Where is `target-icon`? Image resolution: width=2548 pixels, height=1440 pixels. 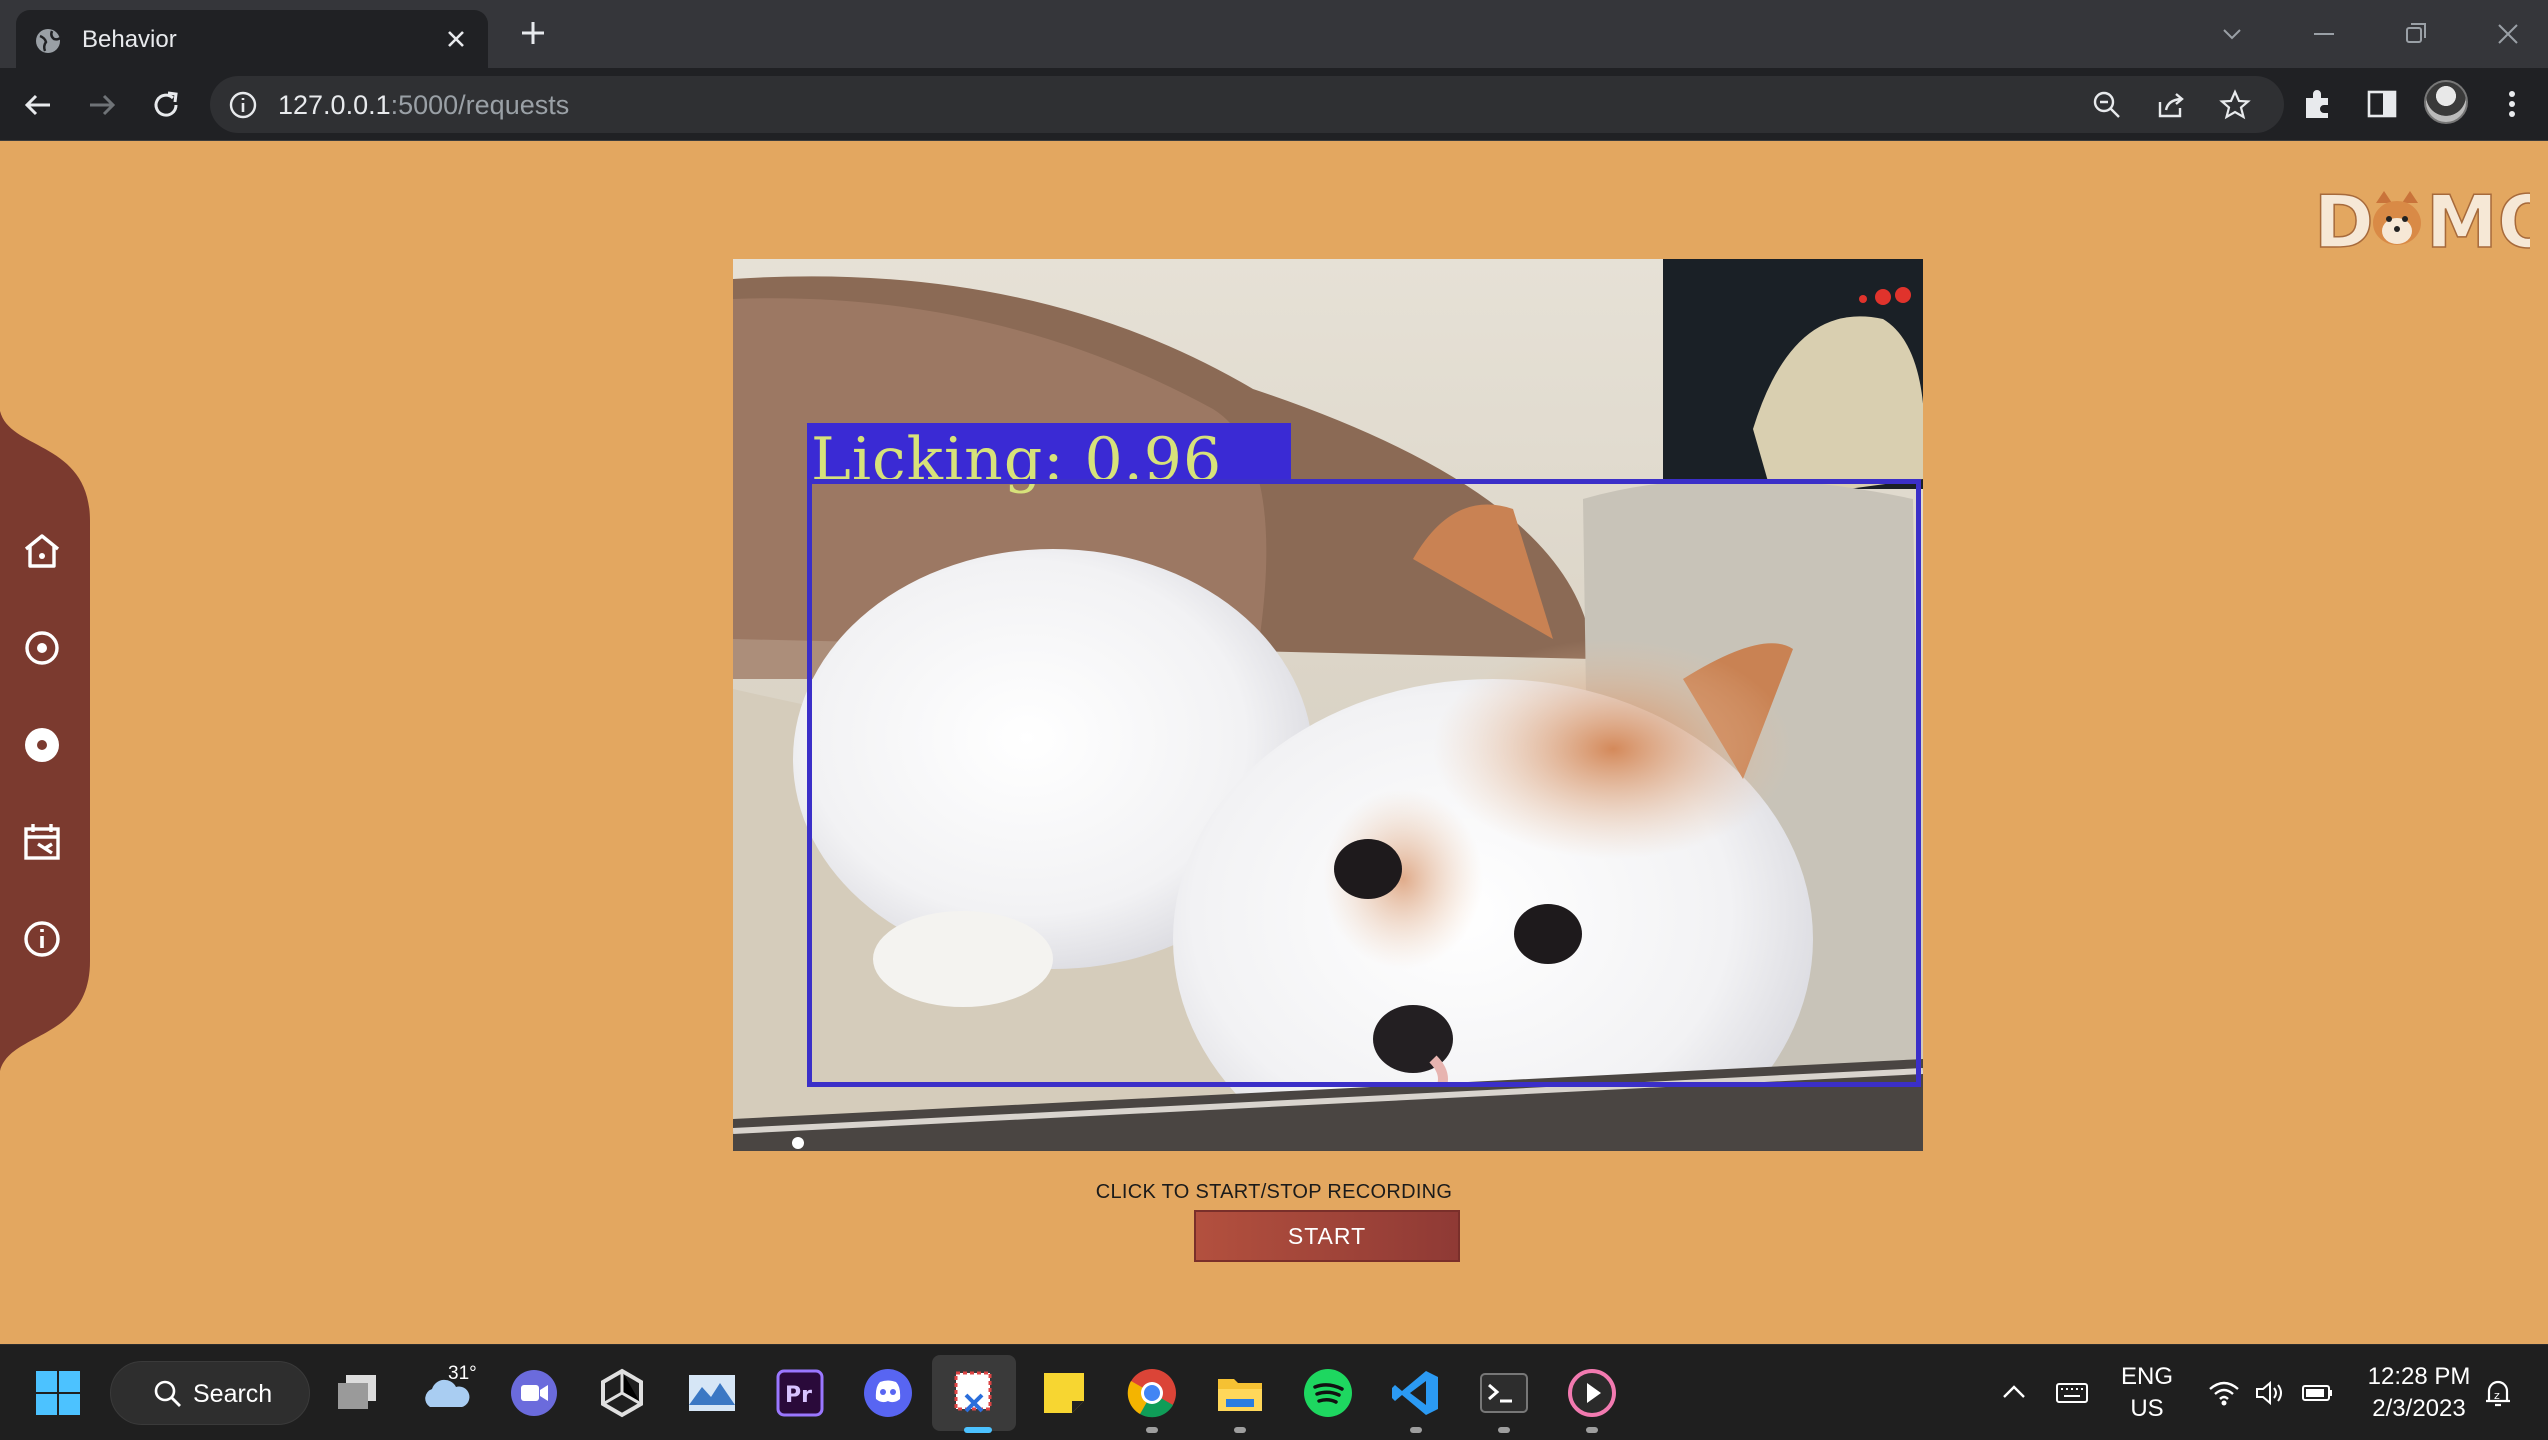
target-icon is located at coordinates (42, 648).